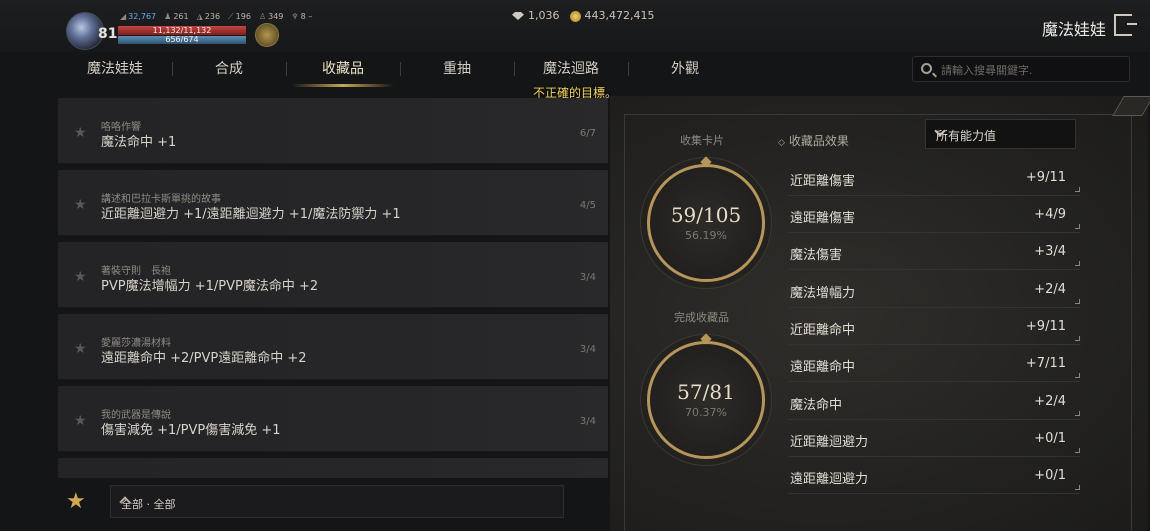 The height and width of the screenshot is (531, 1150). What do you see at coordinates (343, 70) in the screenshot?
I see `tab-collection: 收藏品` at bounding box center [343, 70].